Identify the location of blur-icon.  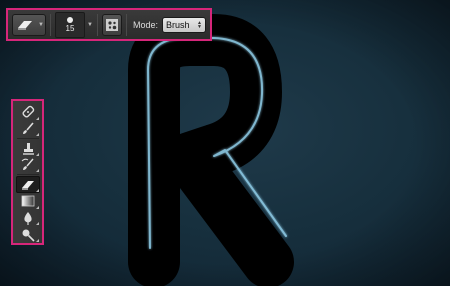
(27, 219).